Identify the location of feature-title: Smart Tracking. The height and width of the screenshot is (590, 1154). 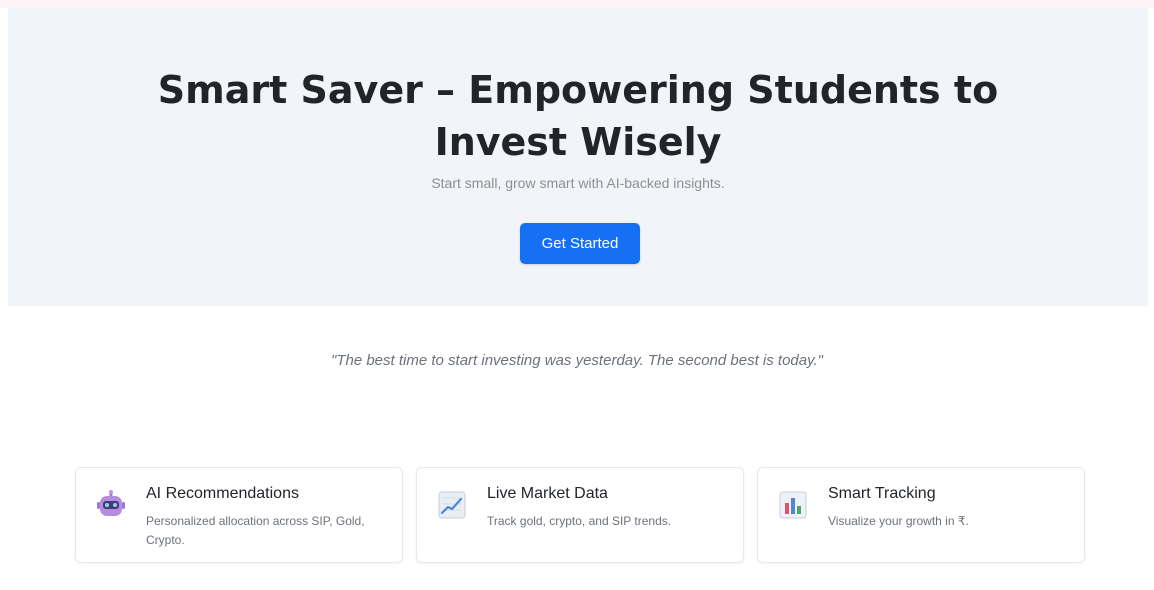
(882, 493).